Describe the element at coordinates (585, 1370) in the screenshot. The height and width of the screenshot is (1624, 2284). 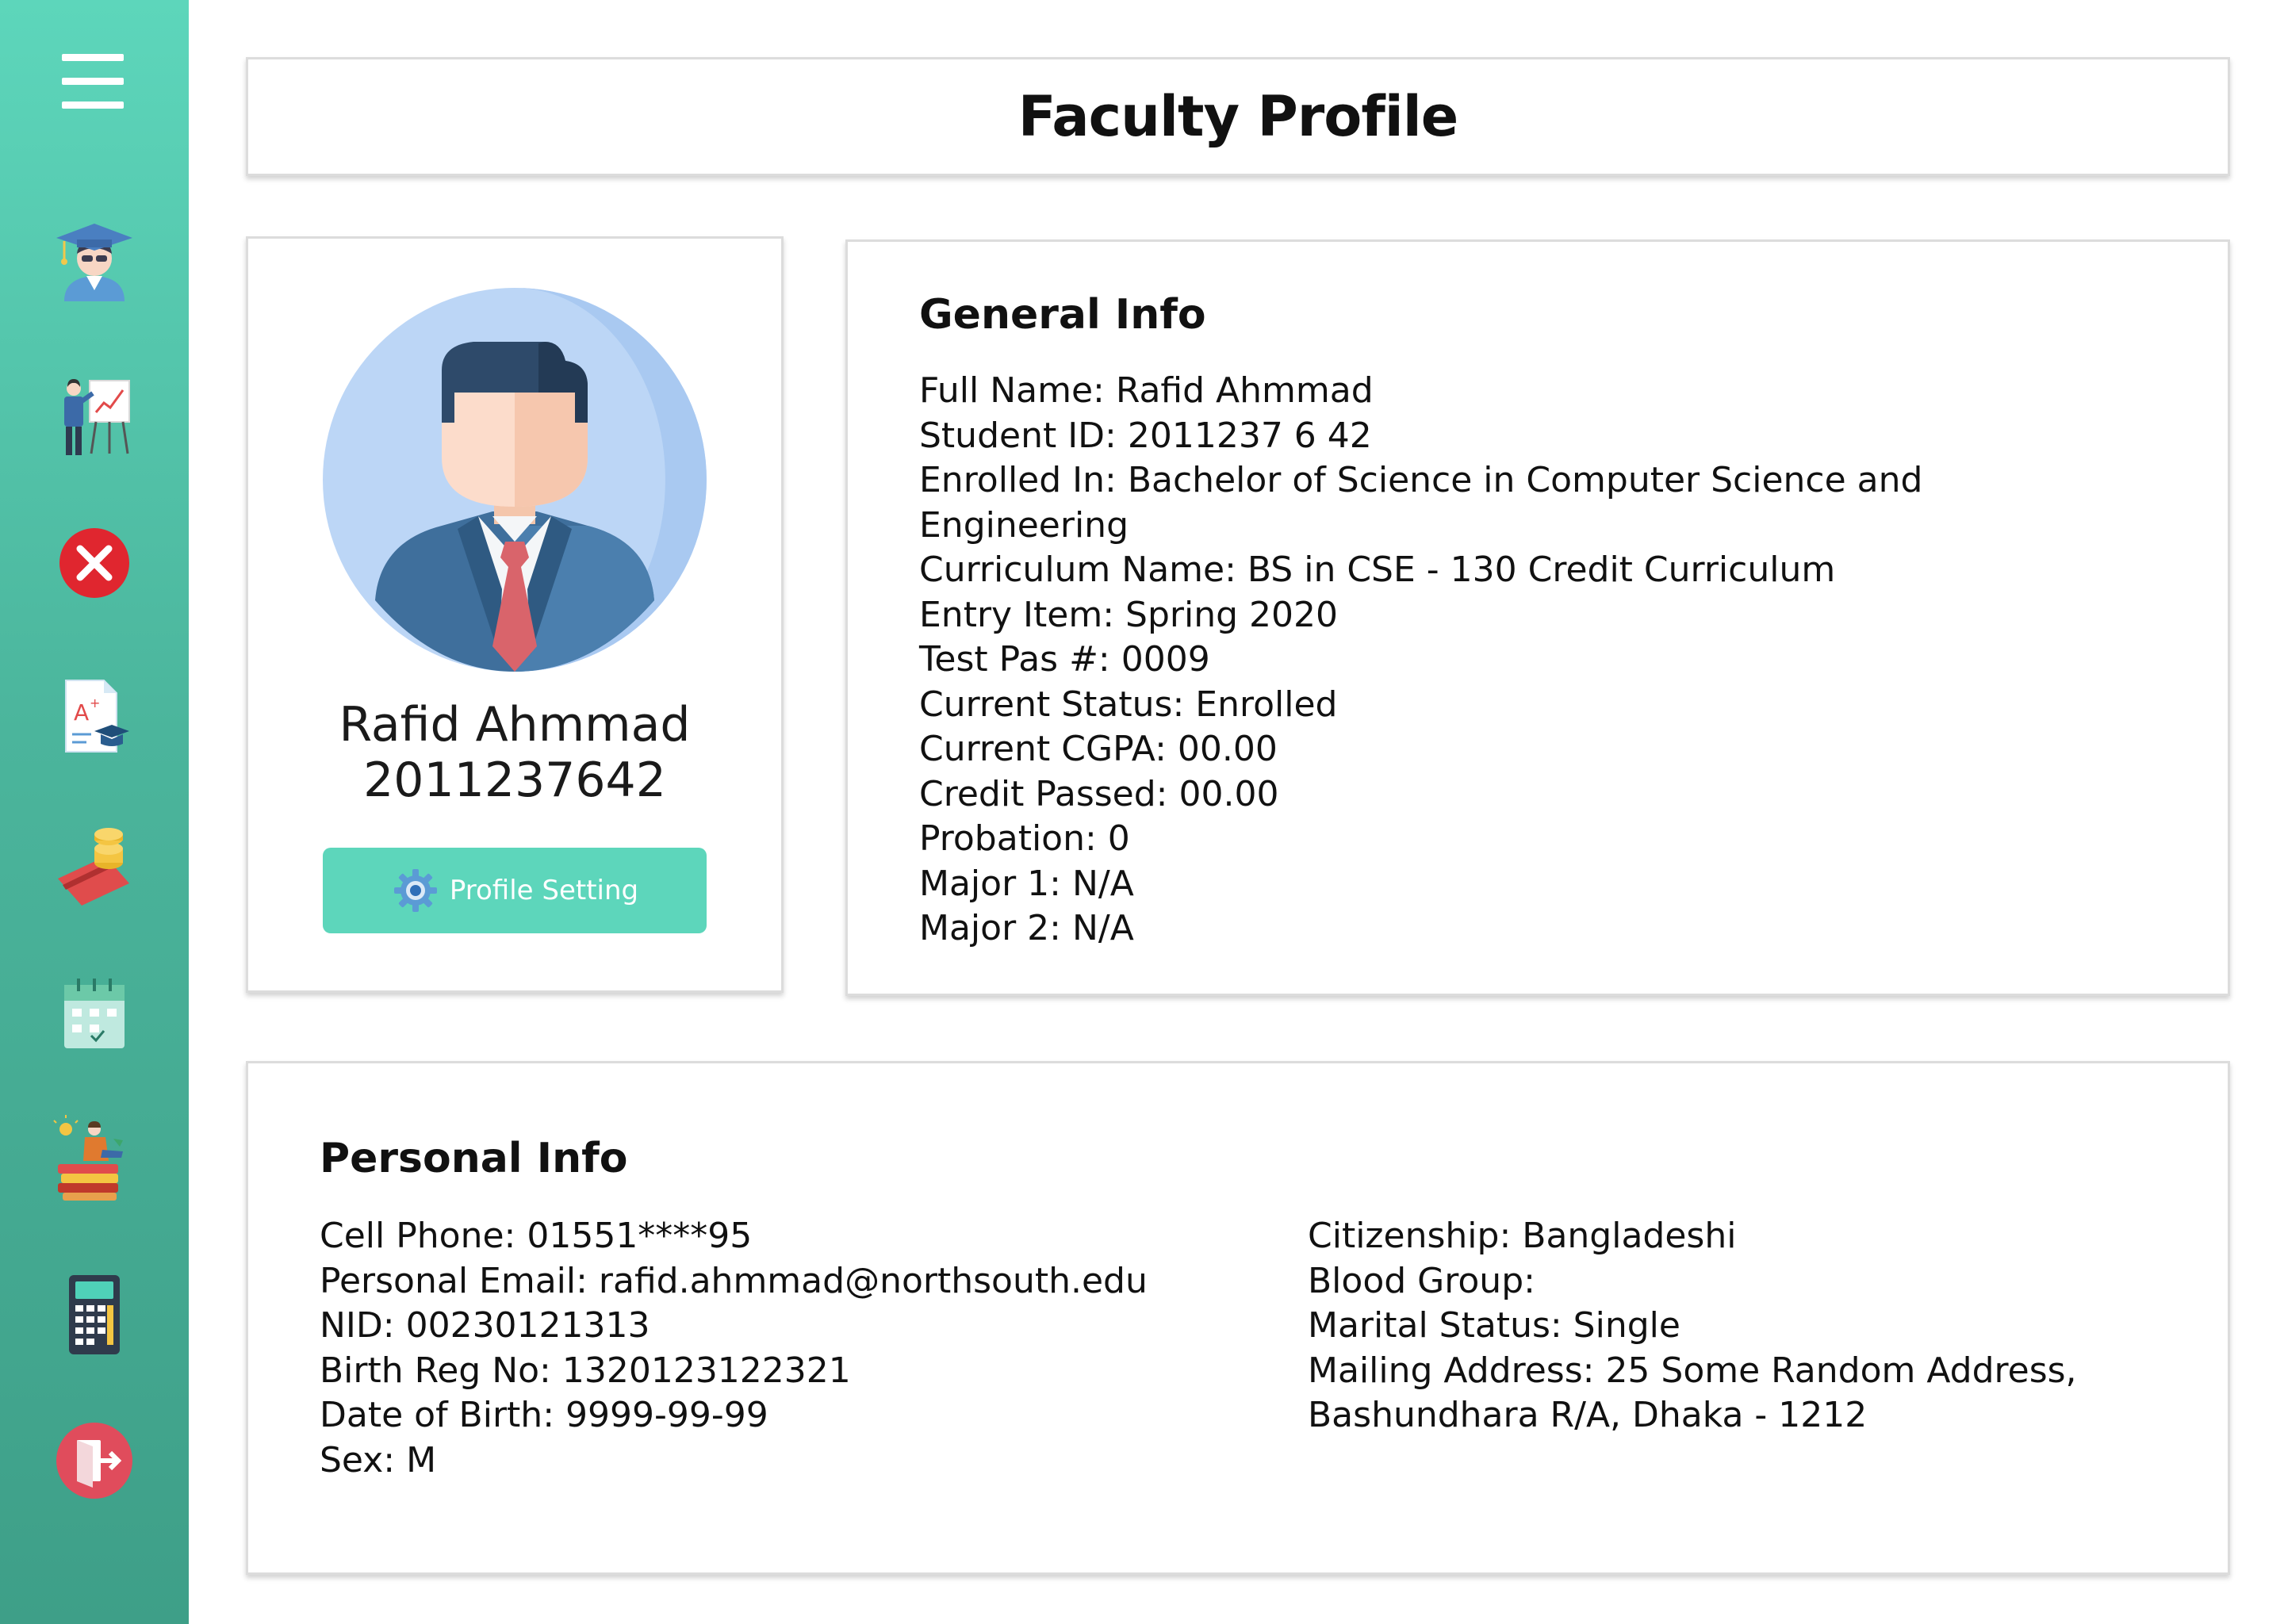
I see `info-line-birth-reg: Birth Reg No: 1320123122321` at that location.